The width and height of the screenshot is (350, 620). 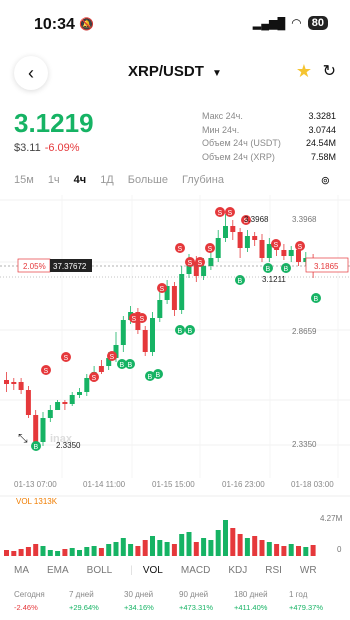 What do you see at coordinates (61, 439) in the screenshot?
I see `watermark: inax` at bounding box center [61, 439].